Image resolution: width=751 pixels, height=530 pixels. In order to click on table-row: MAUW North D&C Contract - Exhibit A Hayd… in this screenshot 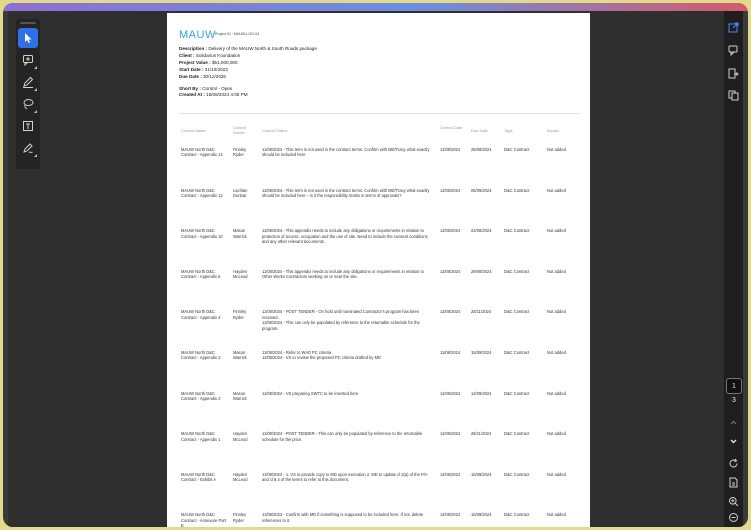, I will do `click(378, 492)`.